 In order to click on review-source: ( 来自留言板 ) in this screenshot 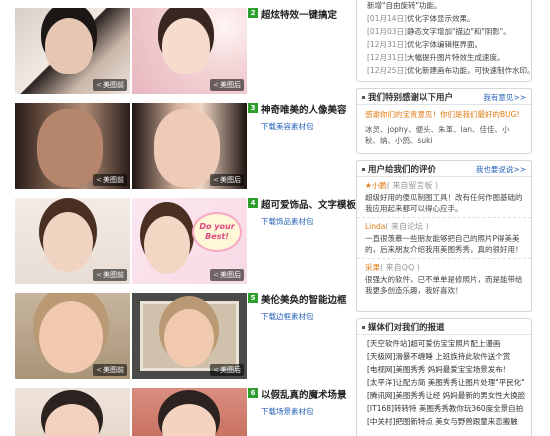, I will do `click(412, 185)`.